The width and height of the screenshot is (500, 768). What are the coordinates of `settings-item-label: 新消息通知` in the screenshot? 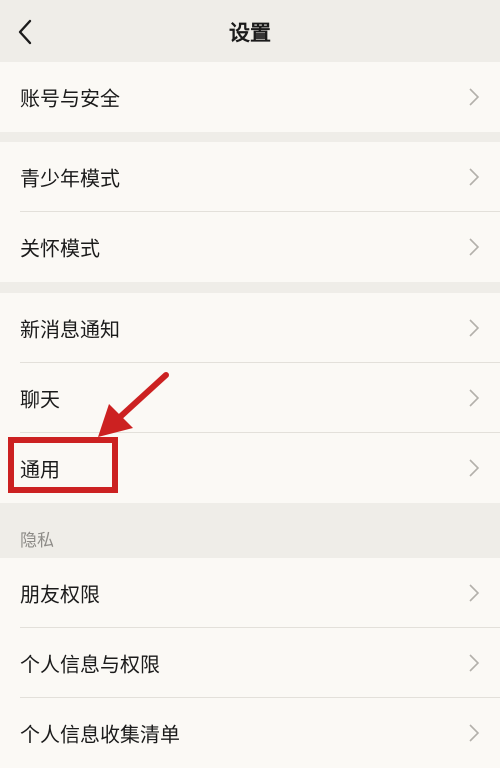 It's located at (70, 329).